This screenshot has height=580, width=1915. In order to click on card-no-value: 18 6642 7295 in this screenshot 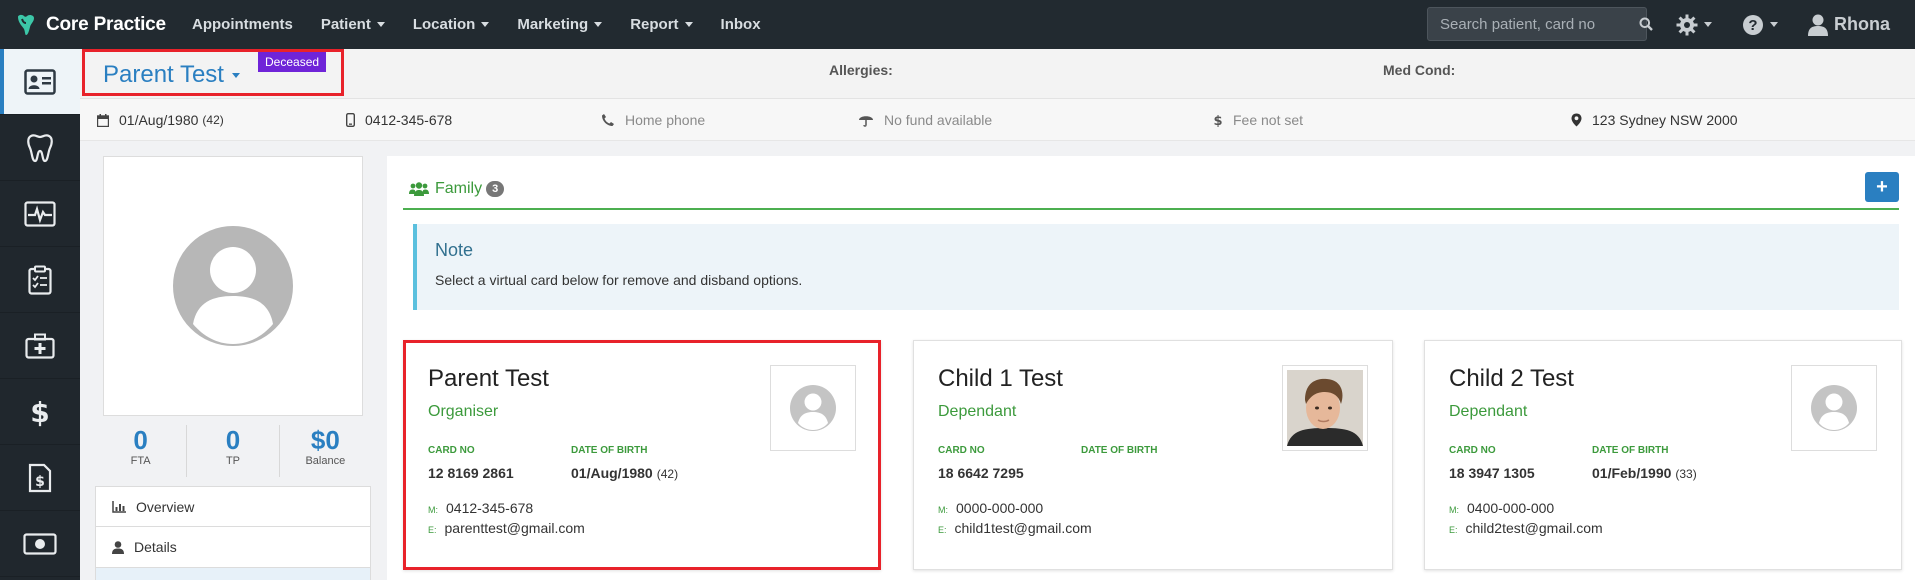, I will do `click(981, 473)`.